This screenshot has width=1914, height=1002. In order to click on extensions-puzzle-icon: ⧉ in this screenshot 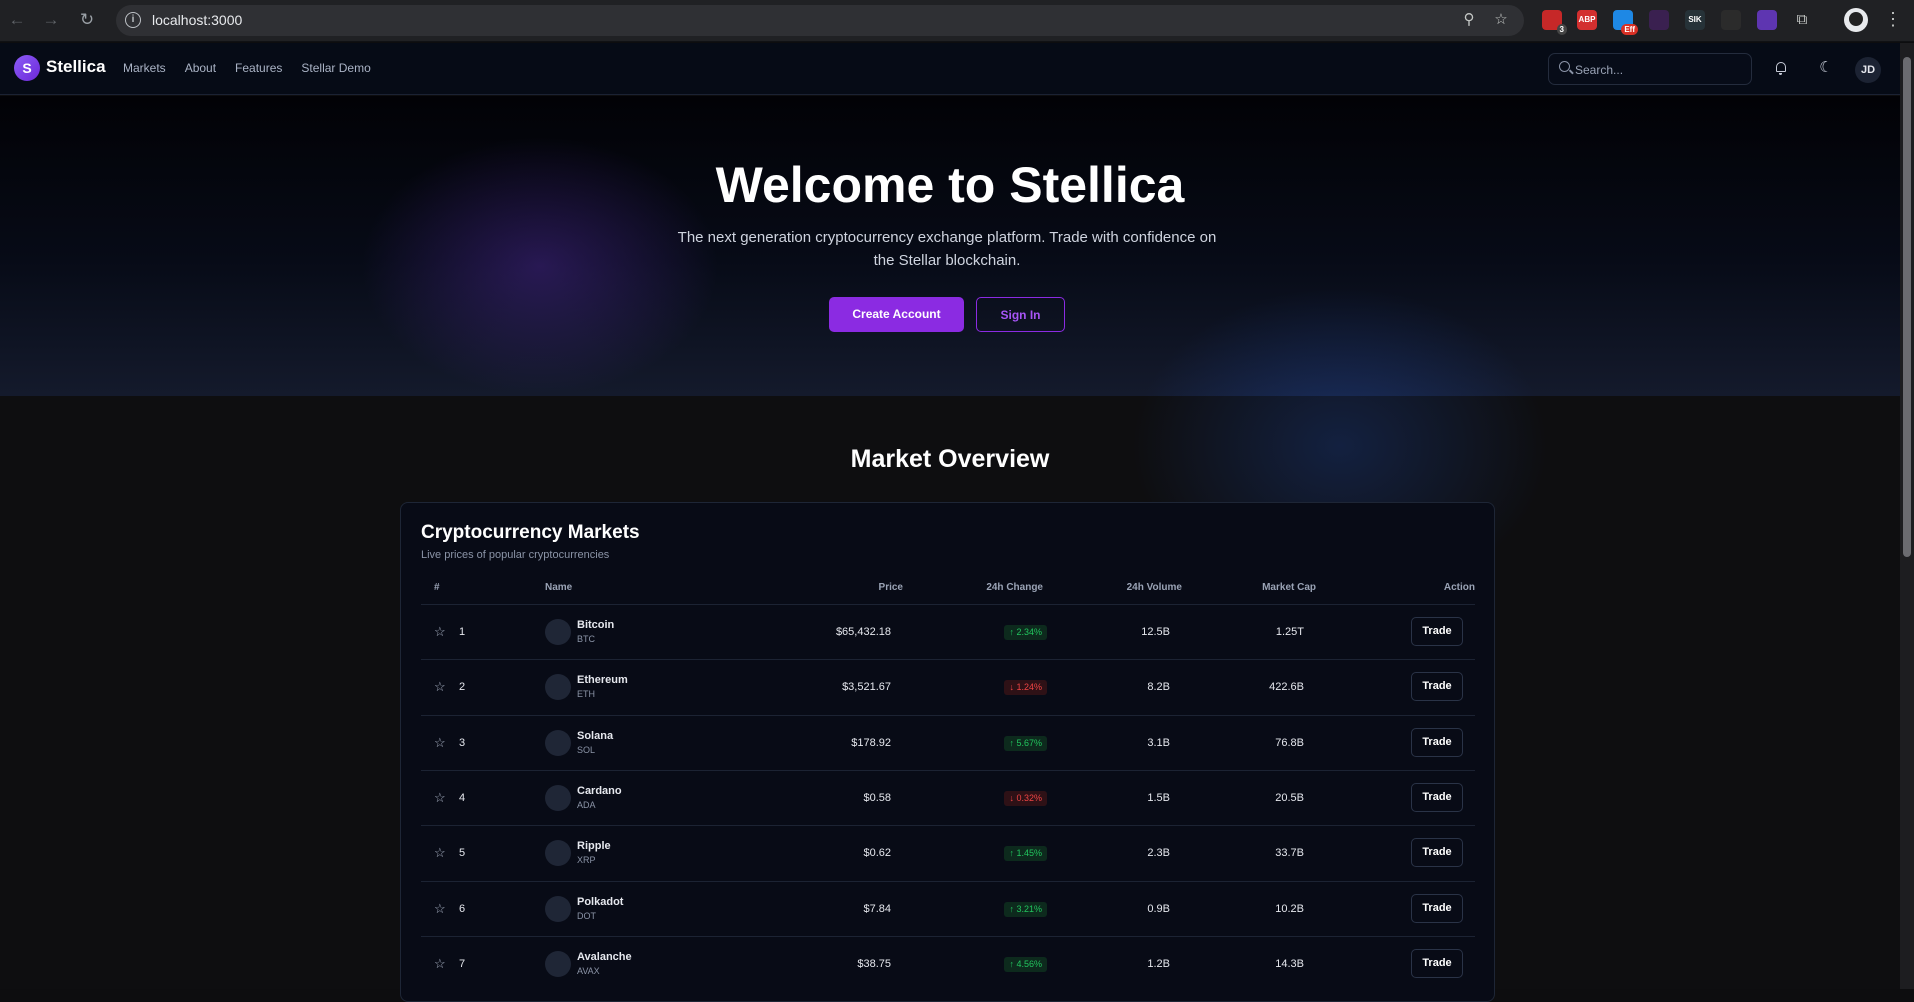, I will do `click(1802, 20)`.